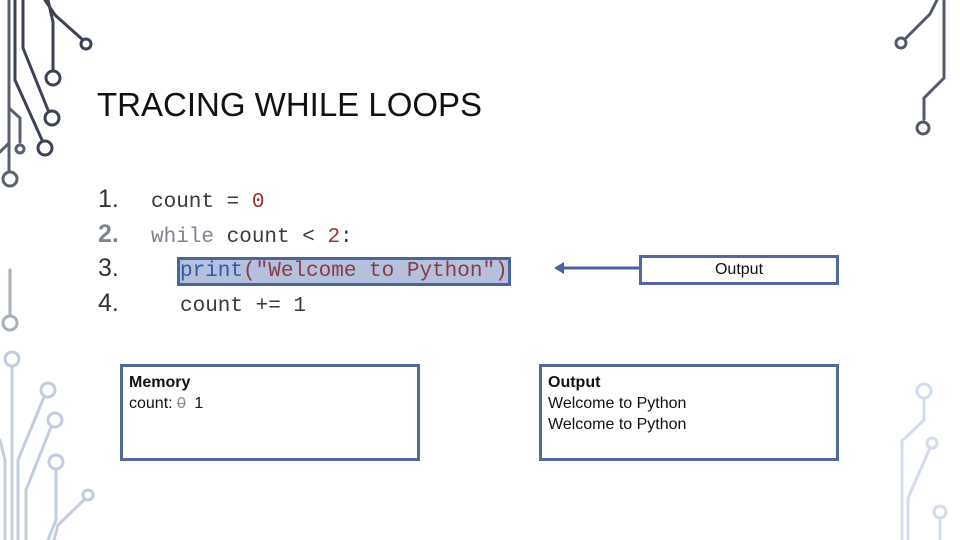  What do you see at coordinates (201, 202) in the screenshot?
I see `code-text: count =` at bounding box center [201, 202].